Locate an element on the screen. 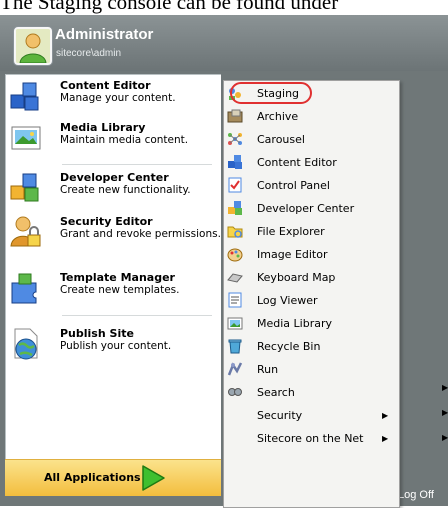 Image resolution: width=448 pixels, height=508 pixels. submenu-item-archive: Archive is located at coordinates (311, 117).